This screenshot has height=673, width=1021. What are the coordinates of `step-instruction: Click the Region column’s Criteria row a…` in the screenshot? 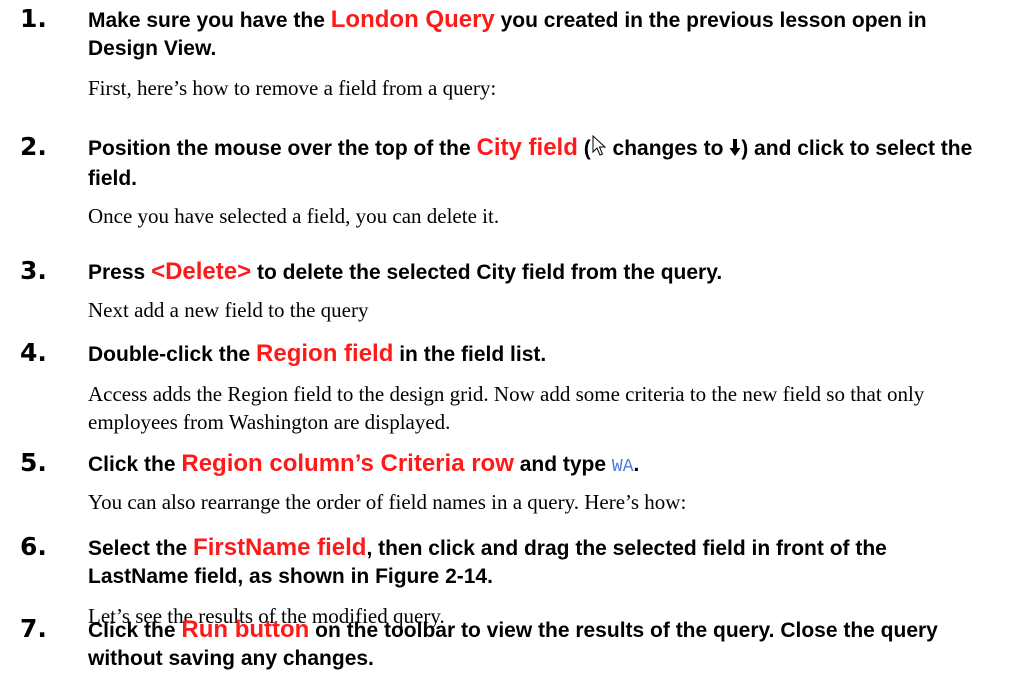 It's located at (364, 463).